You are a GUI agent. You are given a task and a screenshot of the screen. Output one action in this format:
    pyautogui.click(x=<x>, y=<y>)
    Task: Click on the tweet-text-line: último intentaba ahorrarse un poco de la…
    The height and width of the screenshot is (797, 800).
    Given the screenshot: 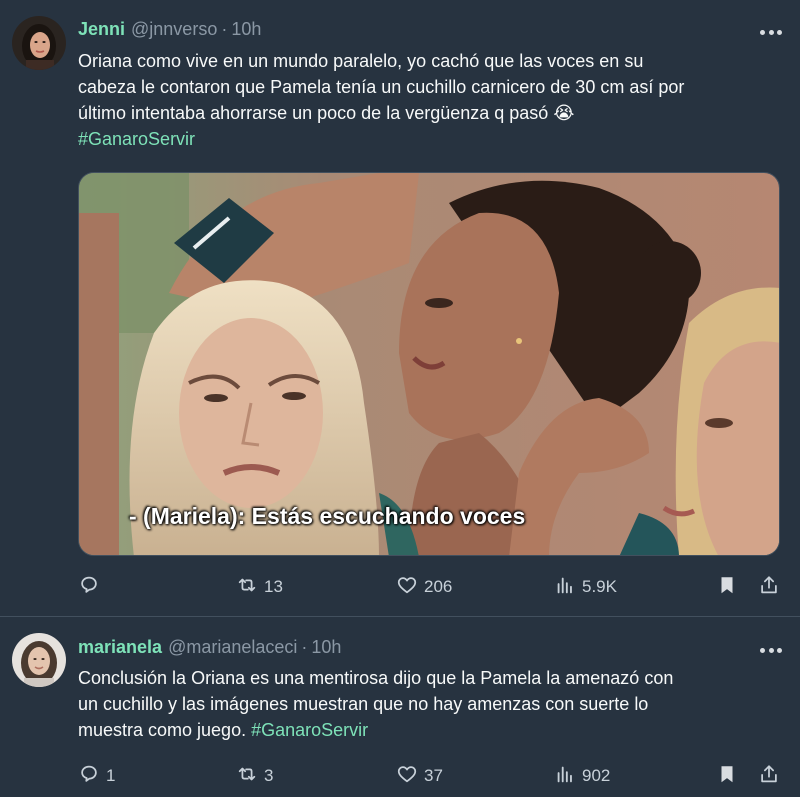 What is the action you would take?
    pyautogui.click(x=326, y=113)
    